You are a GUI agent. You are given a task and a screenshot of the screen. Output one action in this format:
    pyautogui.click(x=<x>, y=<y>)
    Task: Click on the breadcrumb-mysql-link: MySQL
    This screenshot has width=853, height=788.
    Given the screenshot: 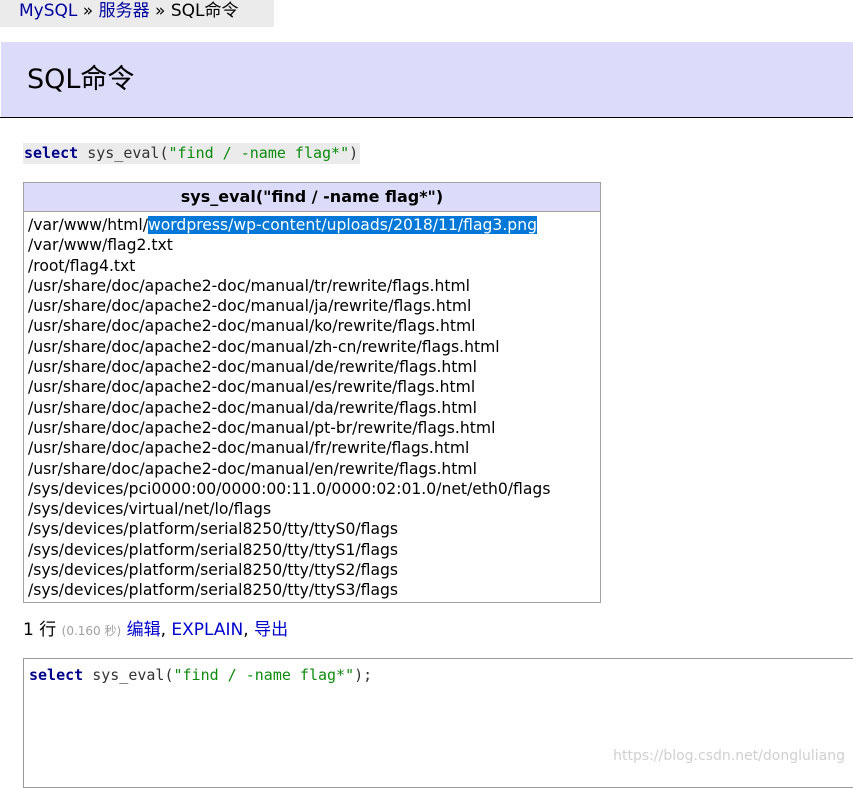 What is the action you would take?
    pyautogui.click(x=48, y=11)
    